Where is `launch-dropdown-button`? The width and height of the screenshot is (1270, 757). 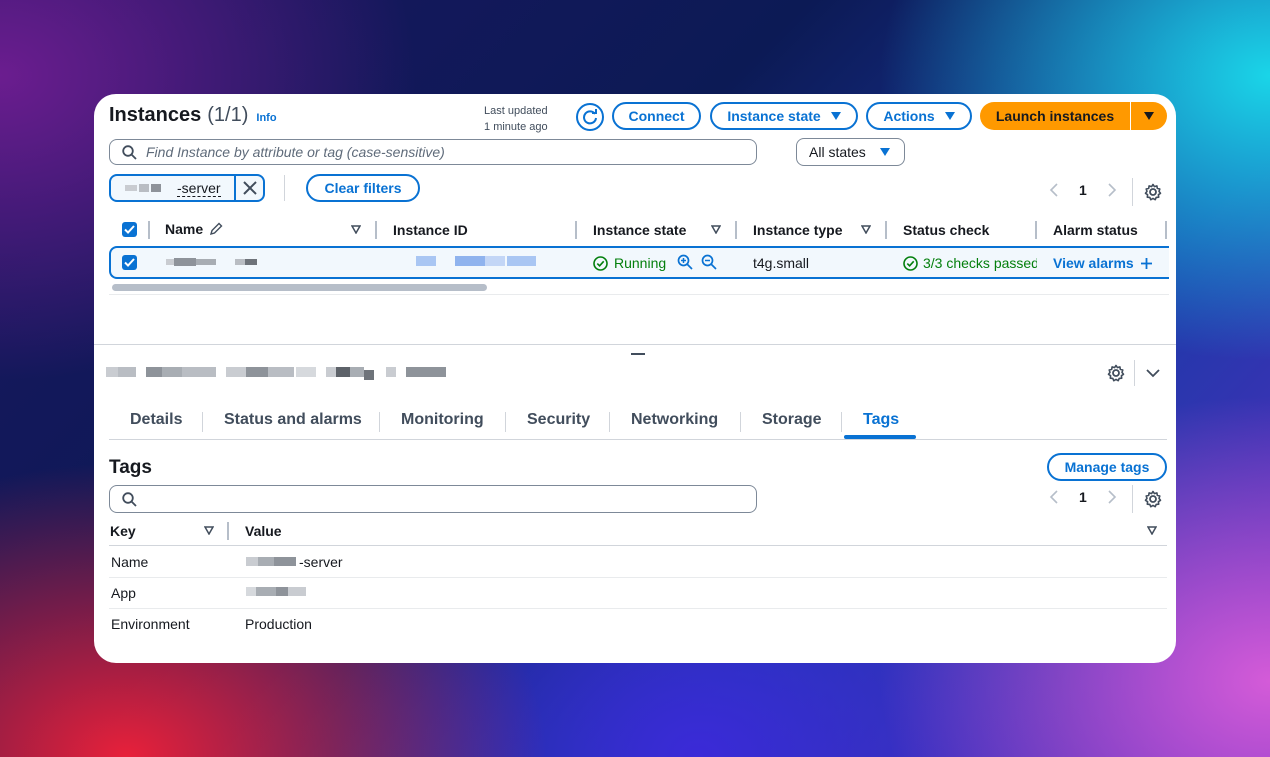 launch-dropdown-button is located at coordinates (1149, 116).